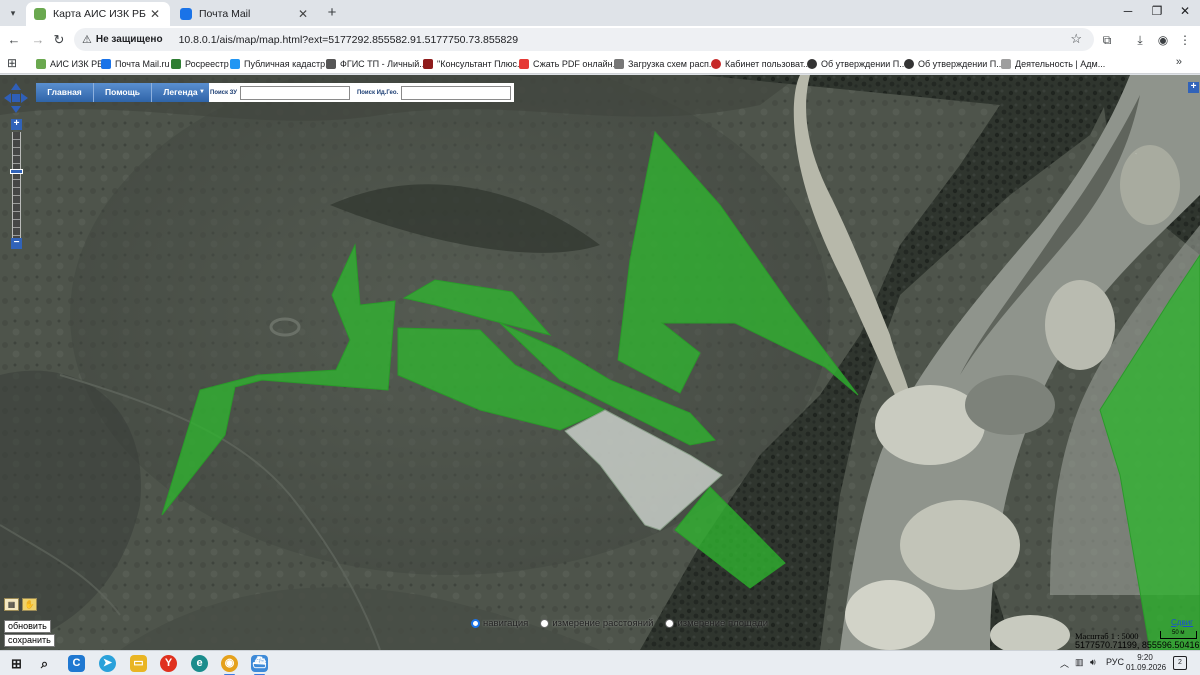 The image size is (1200, 675). I want to click on notification-count: 2, so click(1180, 662).